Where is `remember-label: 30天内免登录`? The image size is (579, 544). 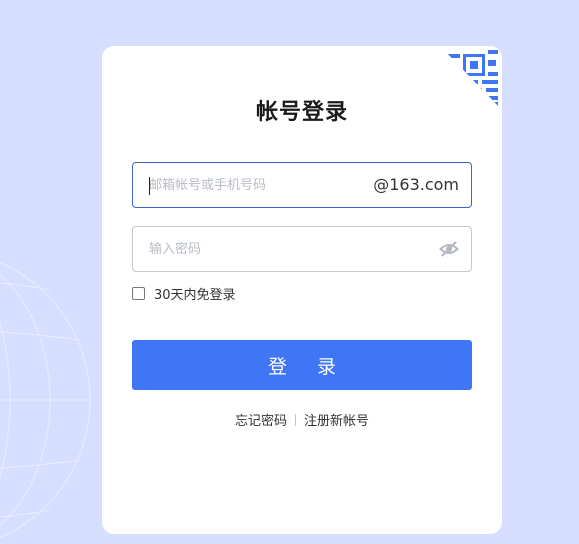
remember-label: 30天内免登录 is located at coordinates (195, 295).